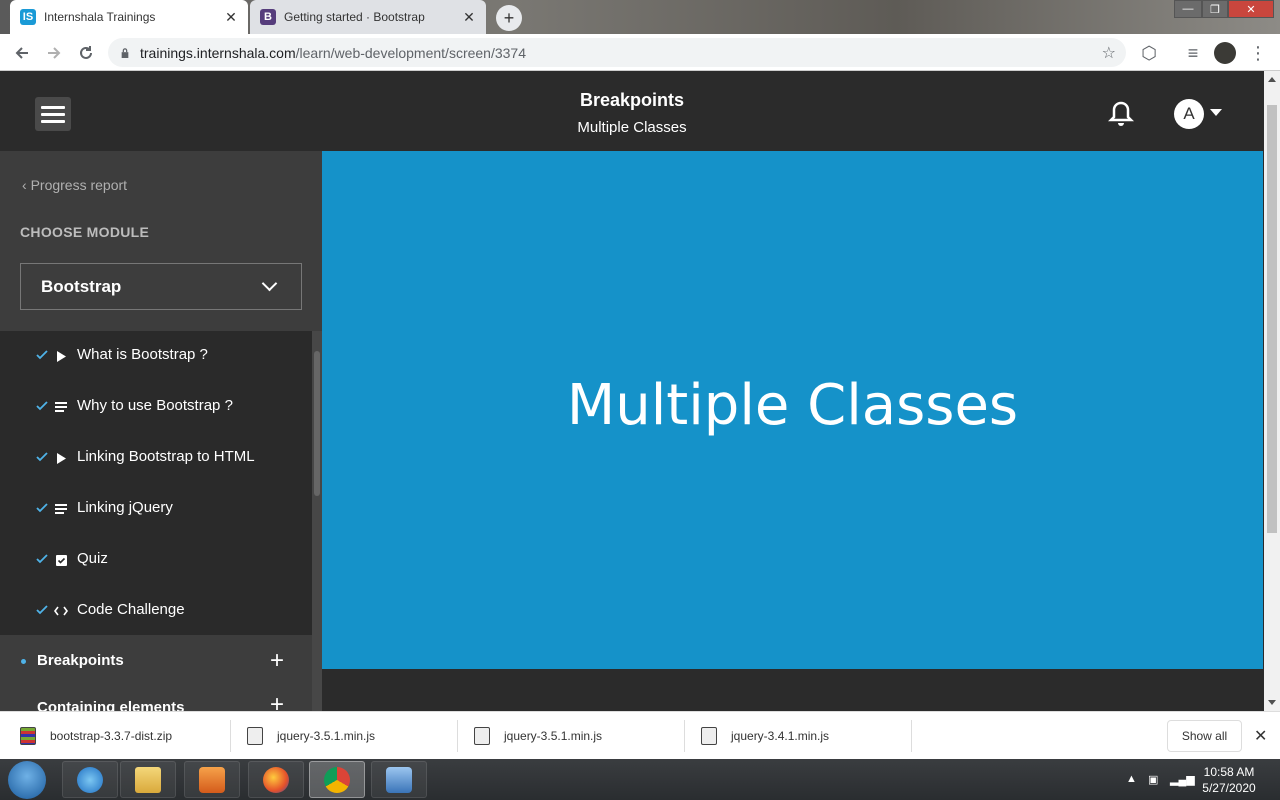  What do you see at coordinates (156, 560) in the screenshot?
I see `lesson-item: Quiz` at bounding box center [156, 560].